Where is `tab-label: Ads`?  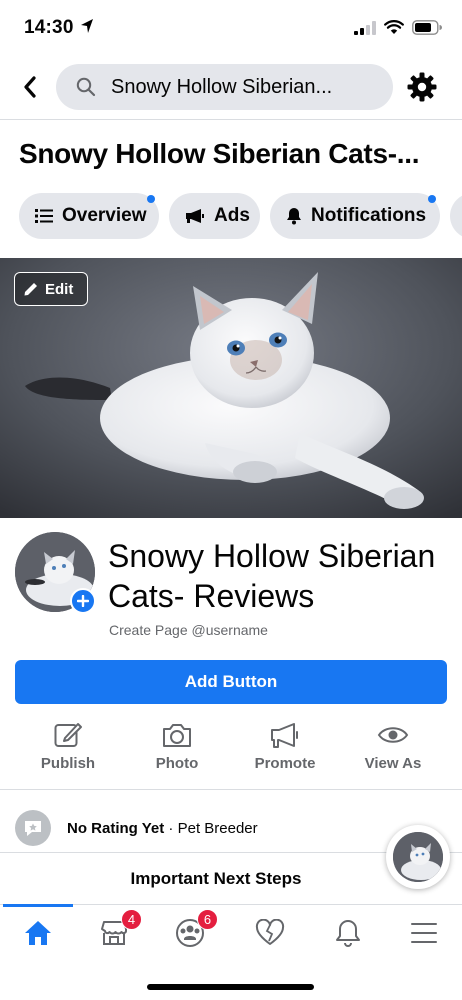 tab-label: Ads is located at coordinates (232, 215).